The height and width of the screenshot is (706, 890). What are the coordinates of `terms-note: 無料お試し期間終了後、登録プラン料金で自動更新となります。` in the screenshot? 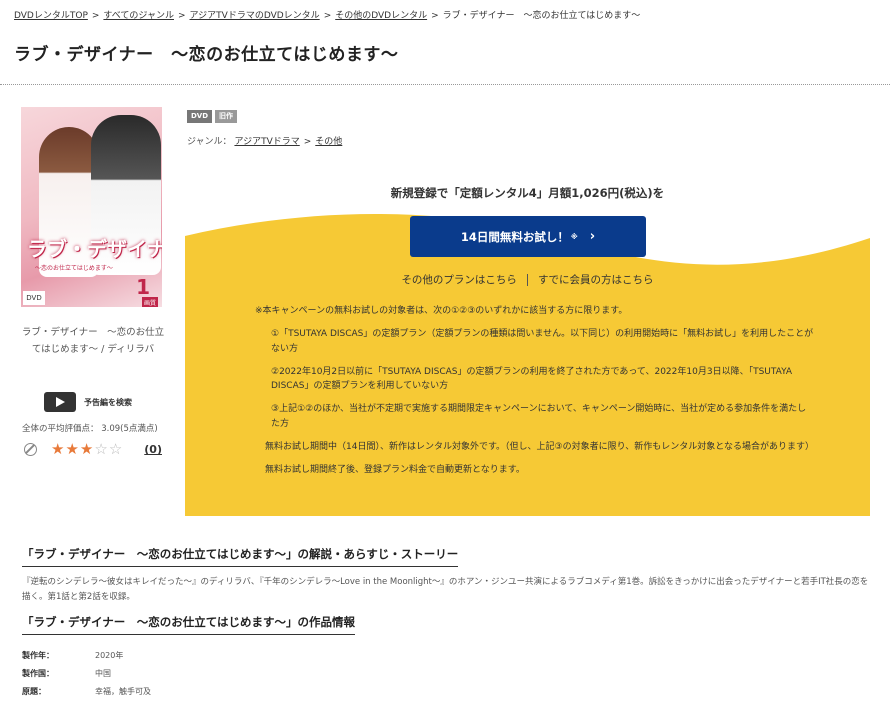 It's located at (395, 469).